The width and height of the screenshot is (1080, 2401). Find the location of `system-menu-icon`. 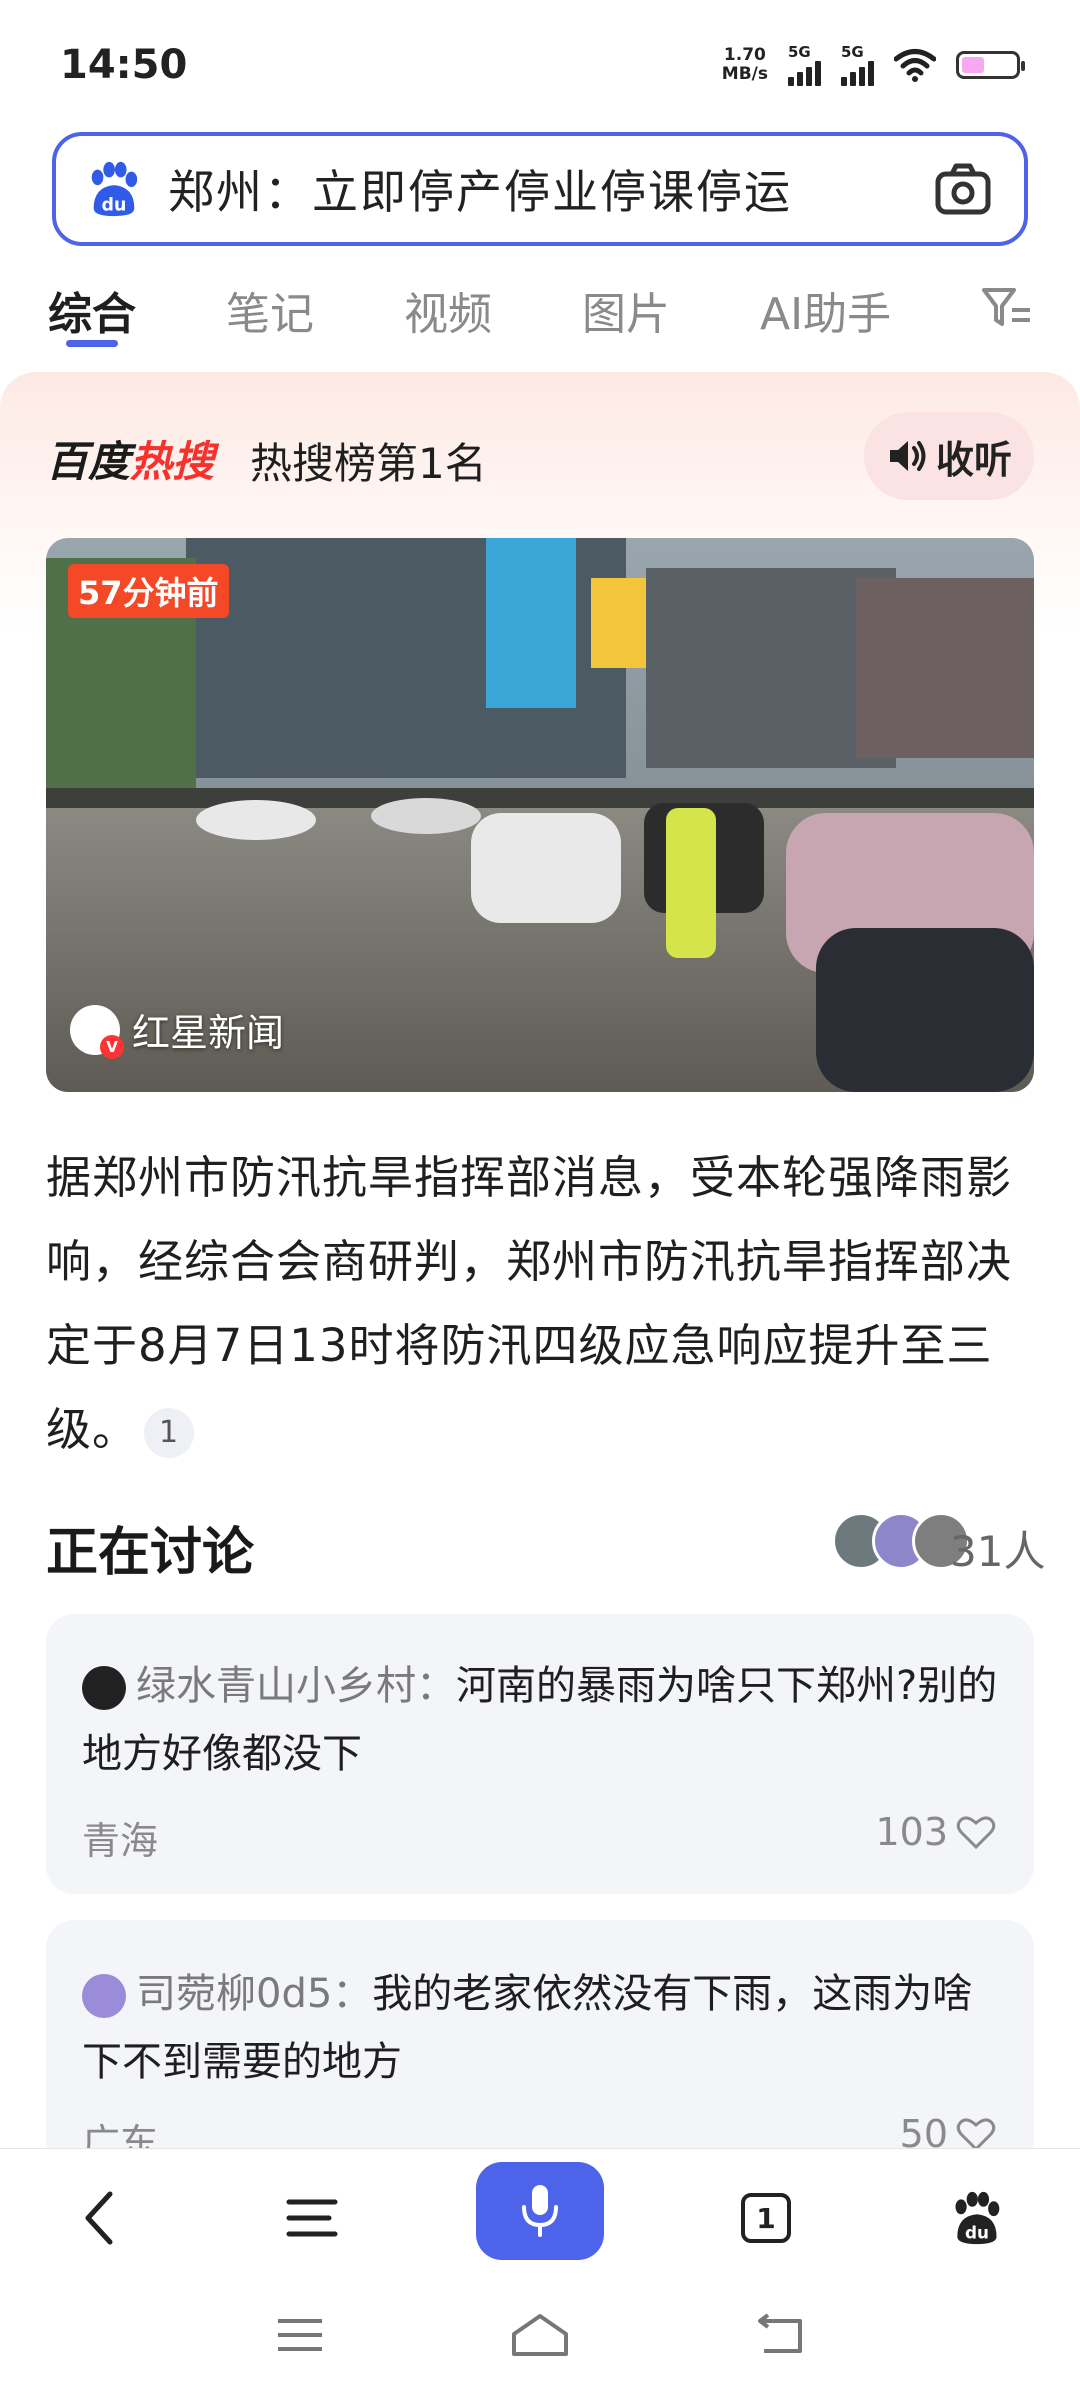

system-menu-icon is located at coordinates (300, 2335).